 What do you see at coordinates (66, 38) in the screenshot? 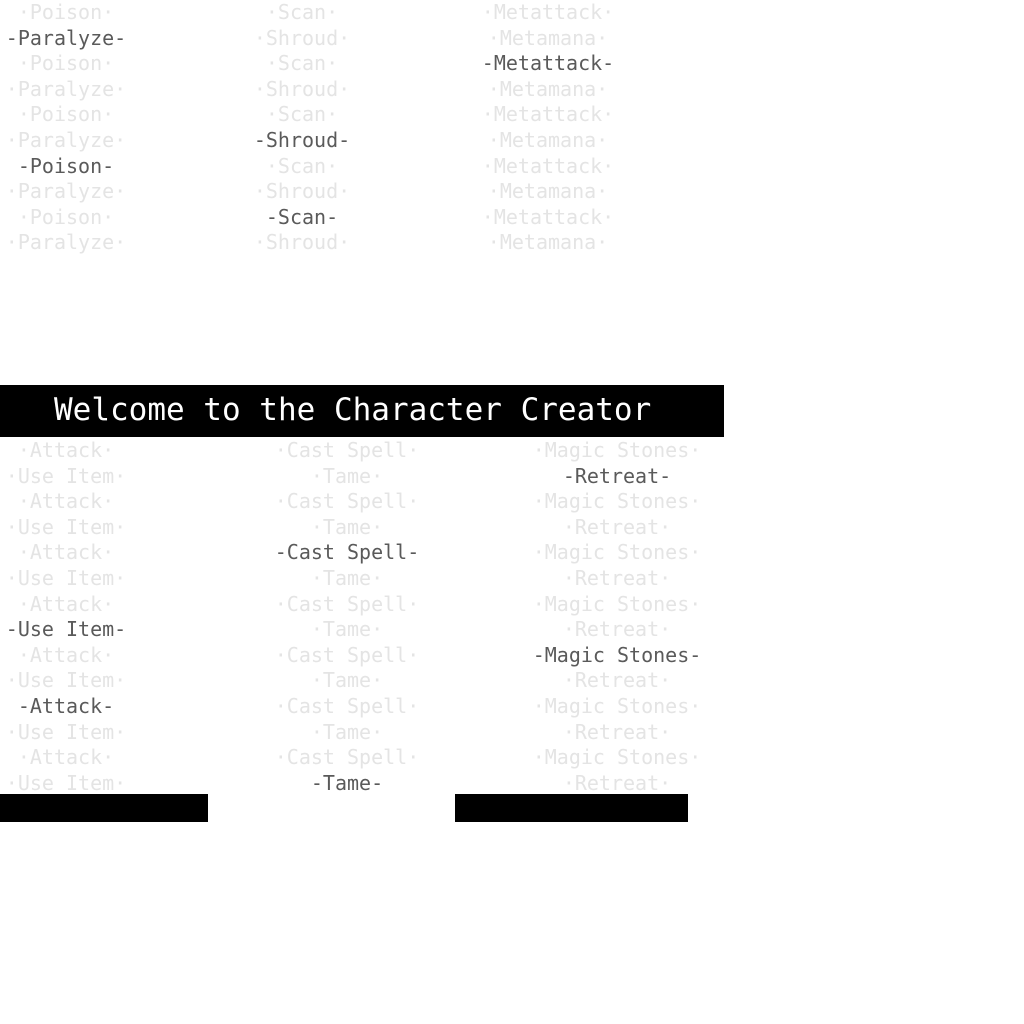
I see `selected-option: -Paralyze-` at bounding box center [66, 38].